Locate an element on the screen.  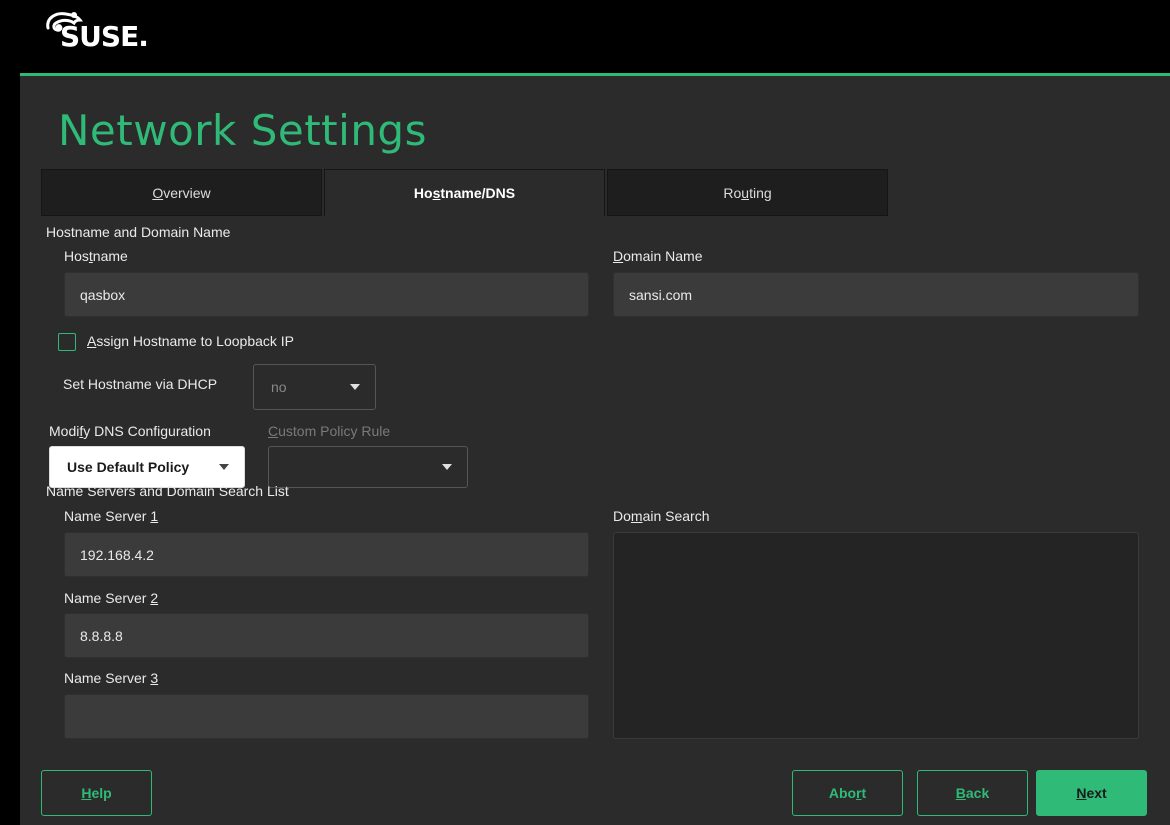
name-server-2-input: 8.8.8.8 is located at coordinates (326, 635).